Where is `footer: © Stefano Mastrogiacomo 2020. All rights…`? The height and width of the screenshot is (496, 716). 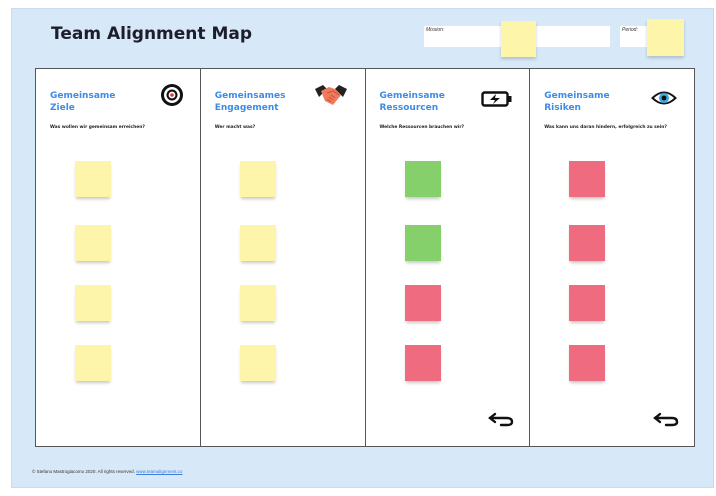
footer: © Stefano Mastrogiacomo 2020. All rights… is located at coordinates (107, 471).